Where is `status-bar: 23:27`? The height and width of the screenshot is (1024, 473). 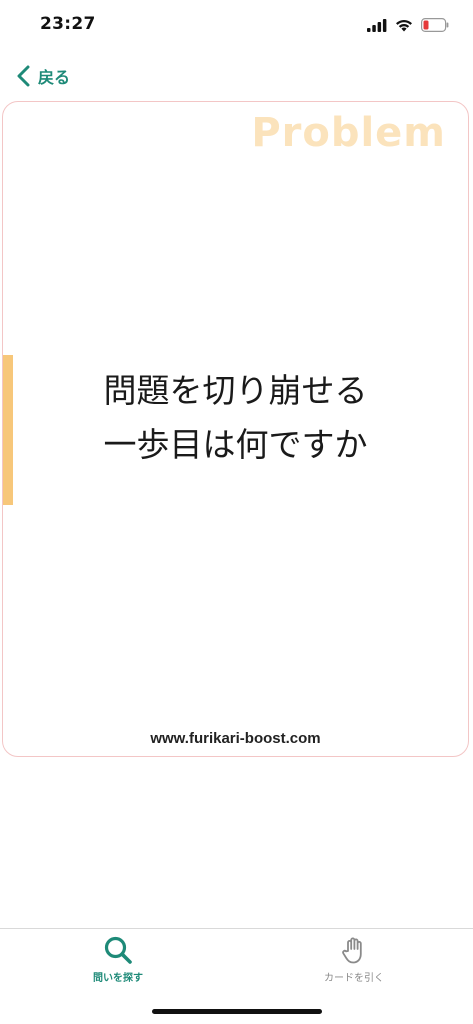
status-bar: 23:27 is located at coordinates (236, 25).